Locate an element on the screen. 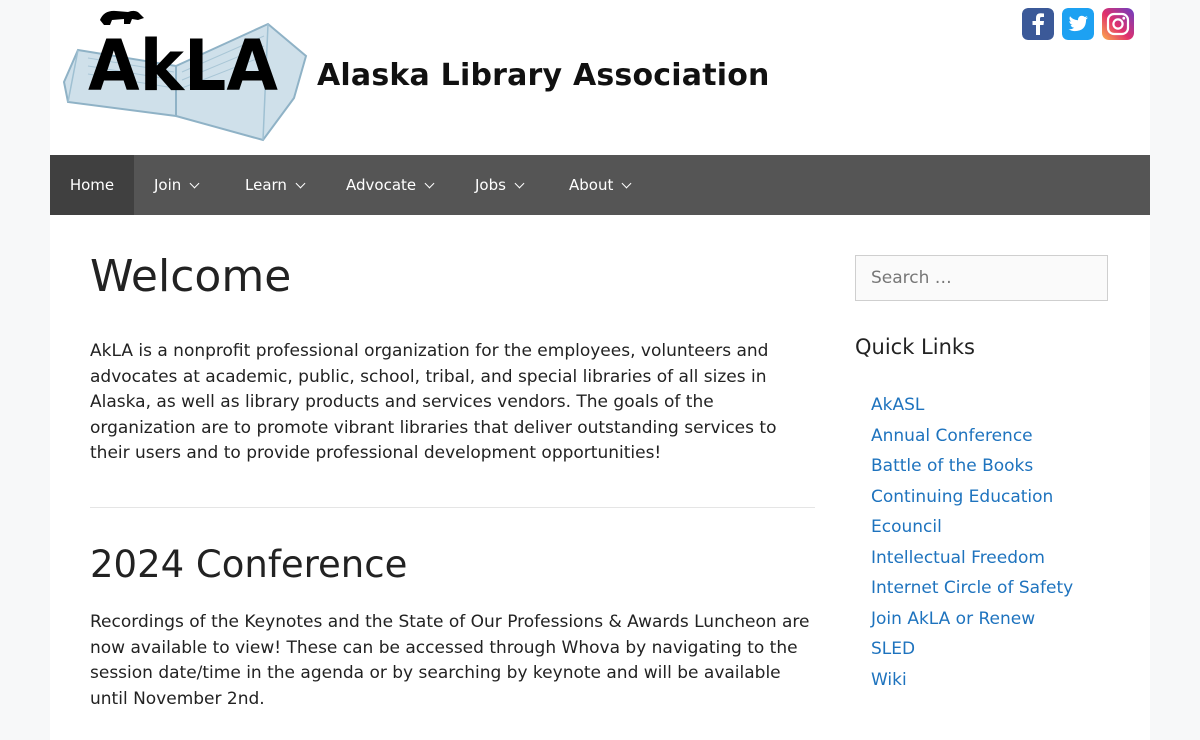 This screenshot has width=1200, height=740. list-item: Internet Circle of Safety is located at coordinates (972, 590).